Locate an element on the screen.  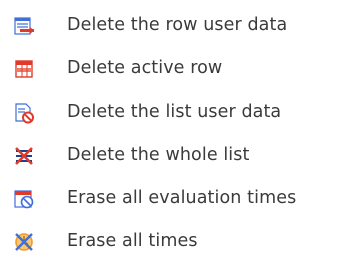
delete-active-row-icon is located at coordinates (24, 69).